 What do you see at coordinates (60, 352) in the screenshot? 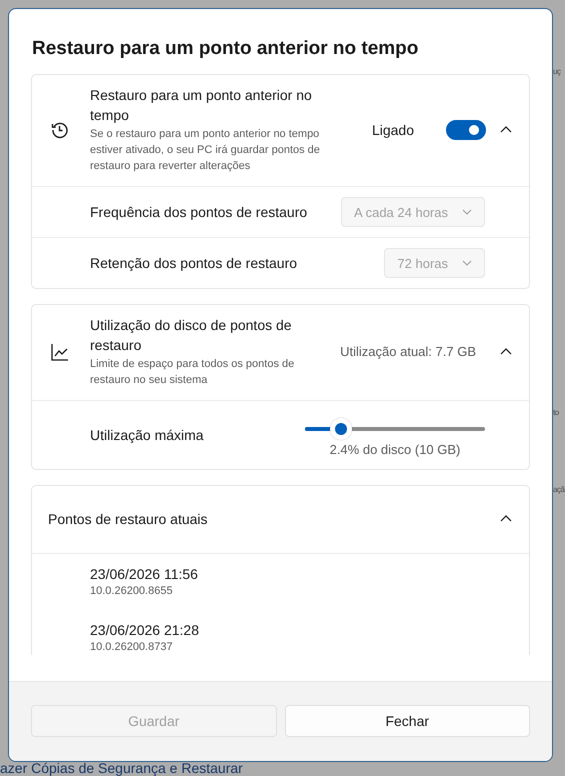
I see `line-chart-icon` at bounding box center [60, 352].